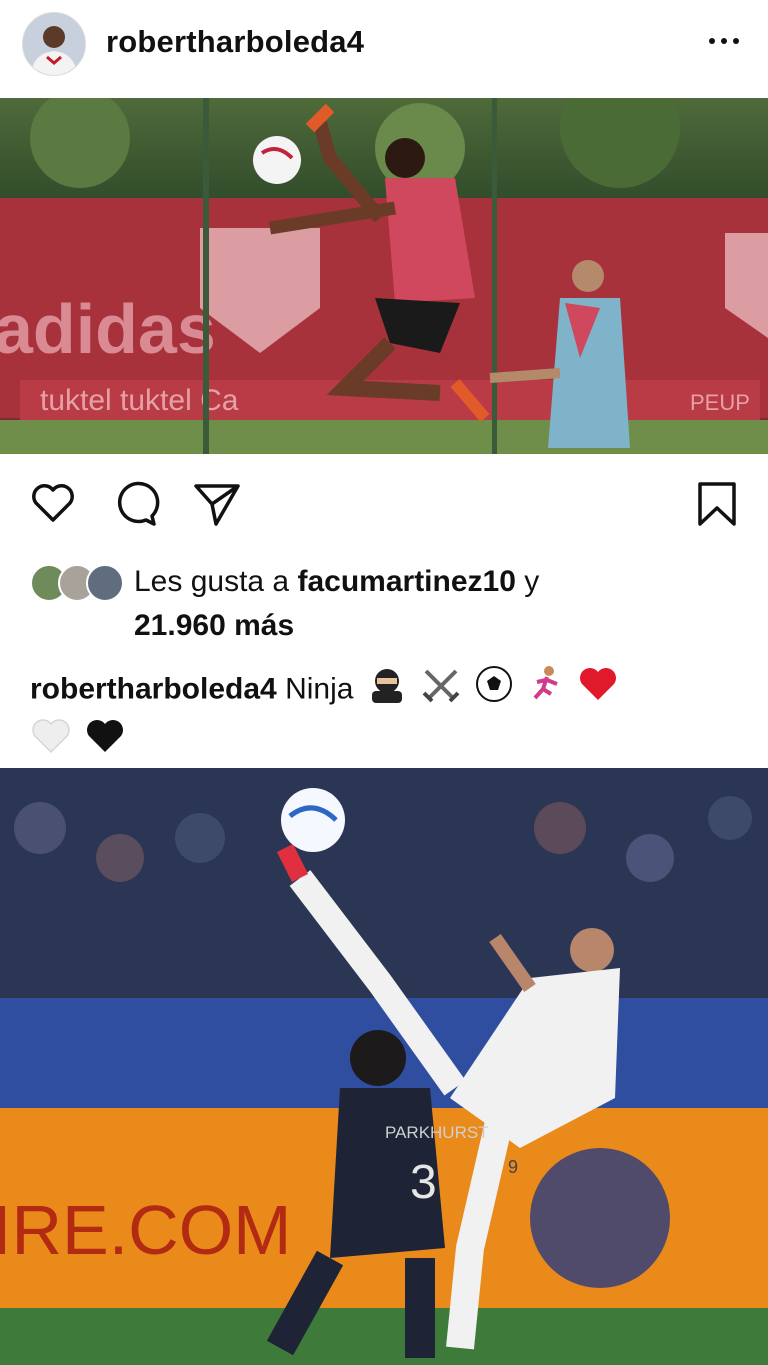  What do you see at coordinates (319, 689) in the screenshot?
I see `caption-text: Ninja` at bounding box center [319, 689].